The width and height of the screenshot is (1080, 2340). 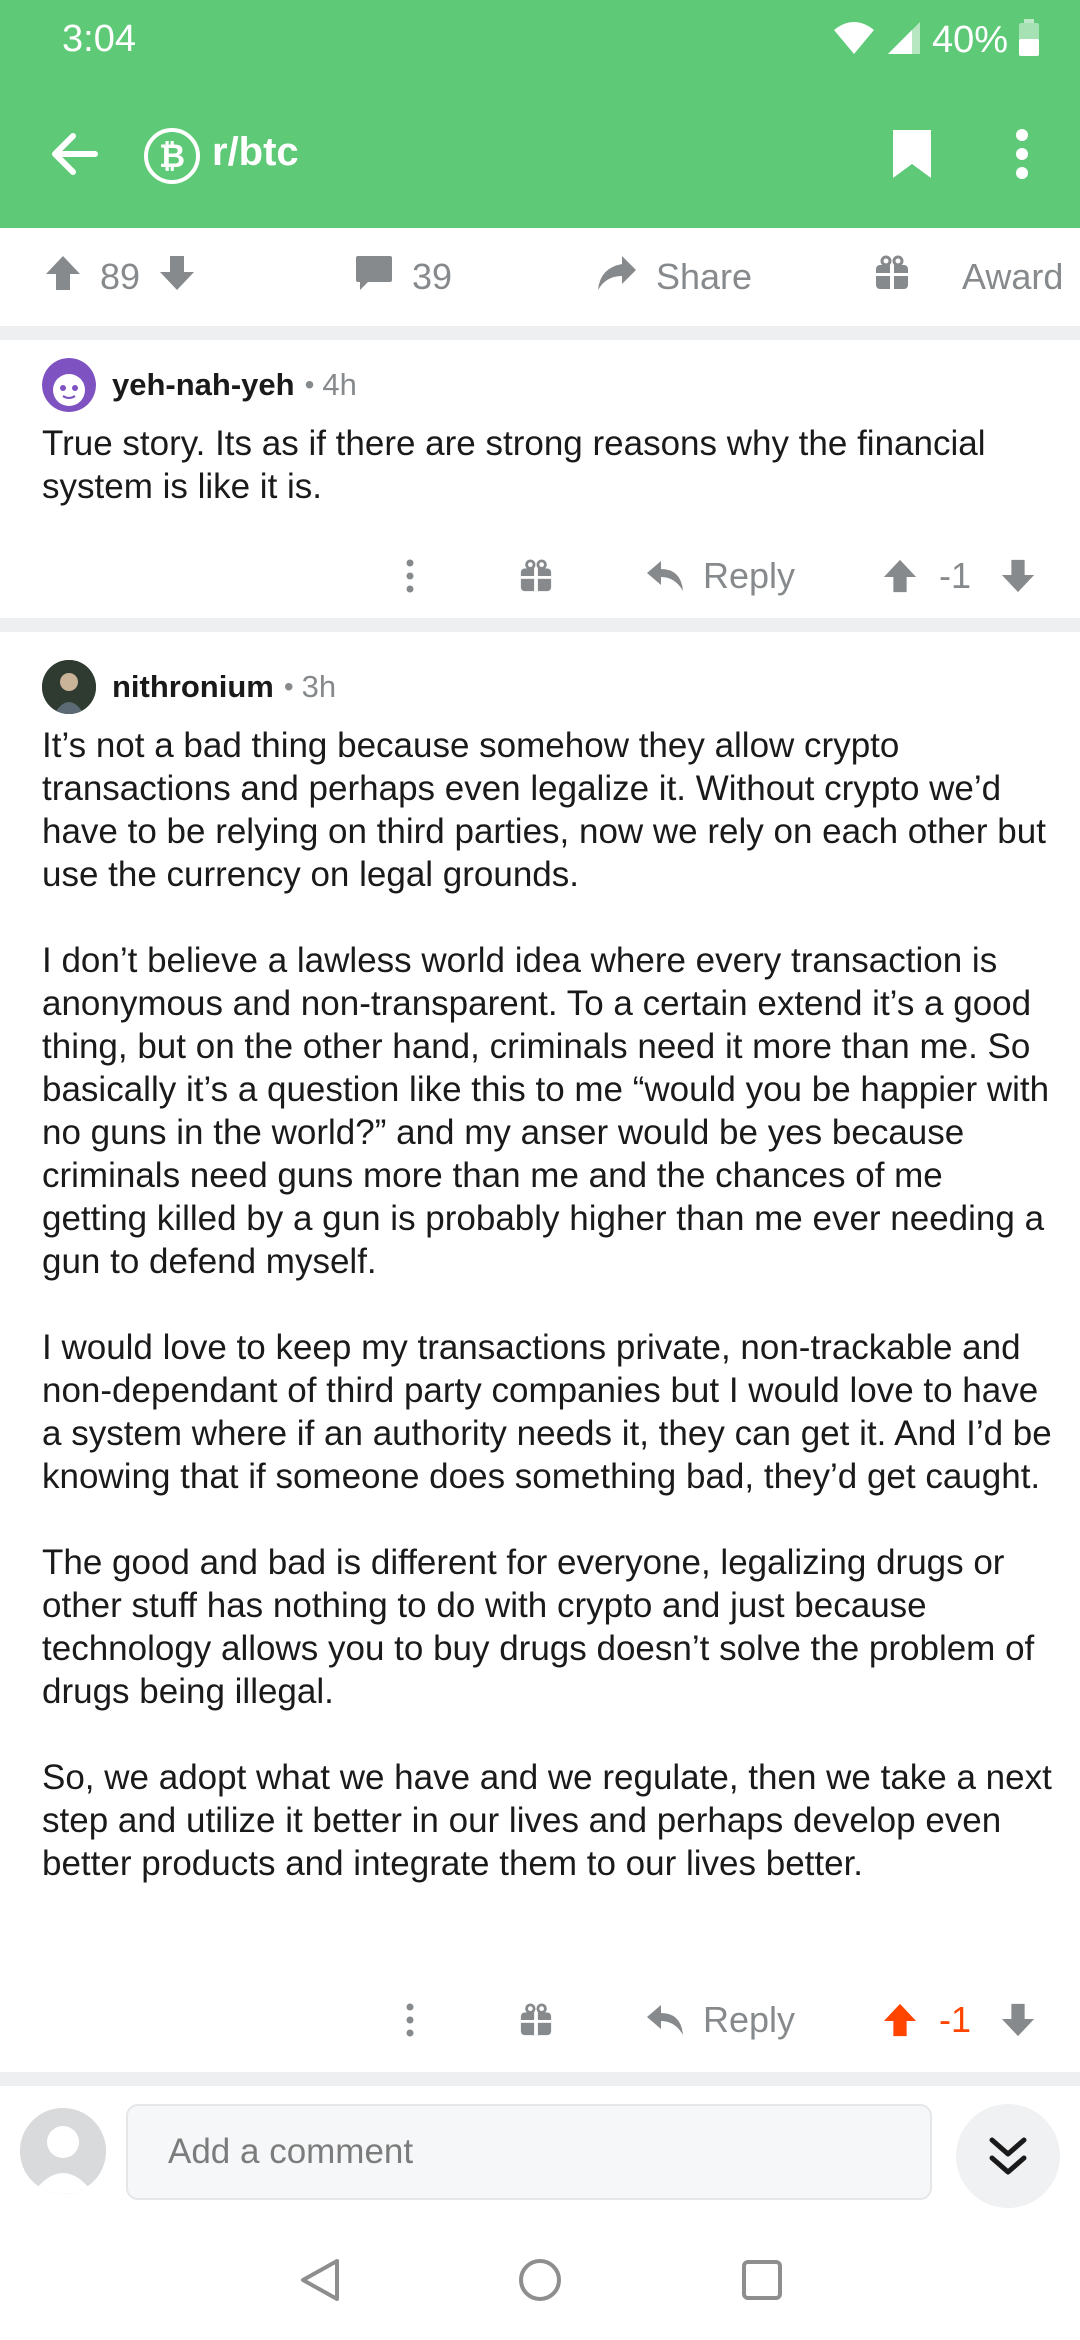 I want to click on nav-recents-button, so click(x=762, y=2280).